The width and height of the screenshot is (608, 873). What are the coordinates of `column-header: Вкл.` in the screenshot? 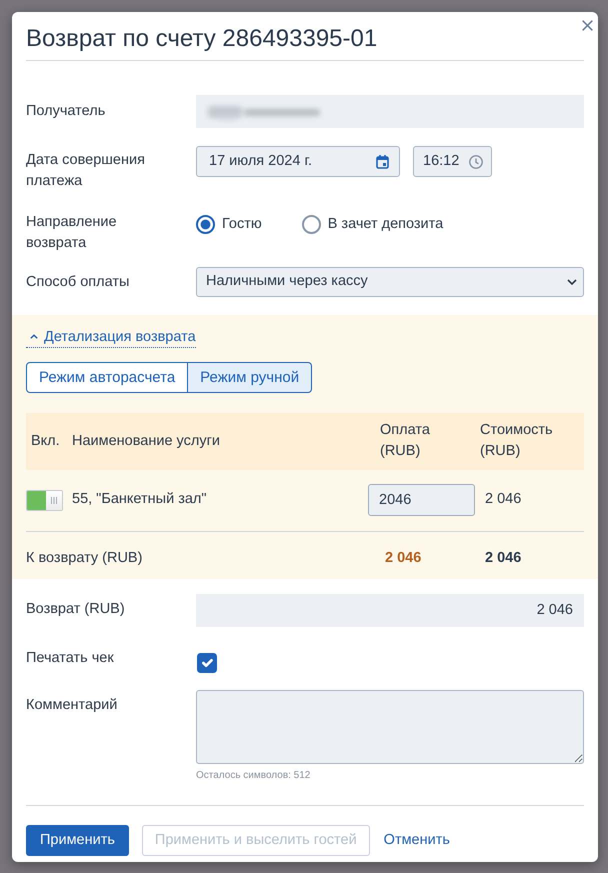 It's located at (45, 440).